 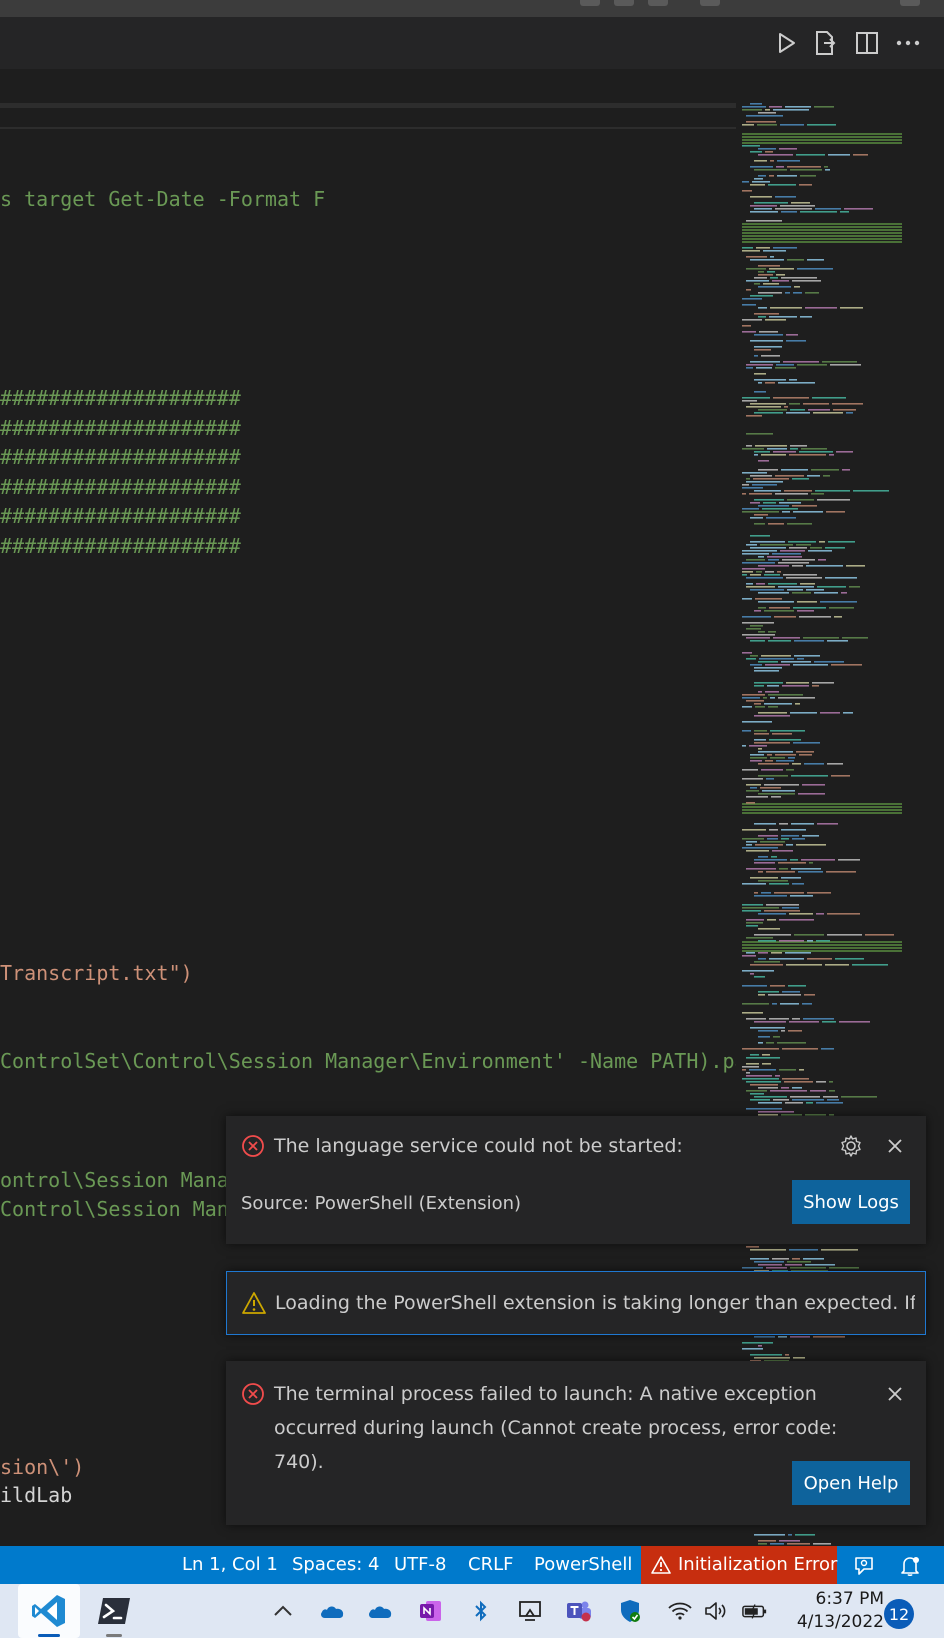 I want to click on line-ending: CRLF, so click(x=490, y=1565).